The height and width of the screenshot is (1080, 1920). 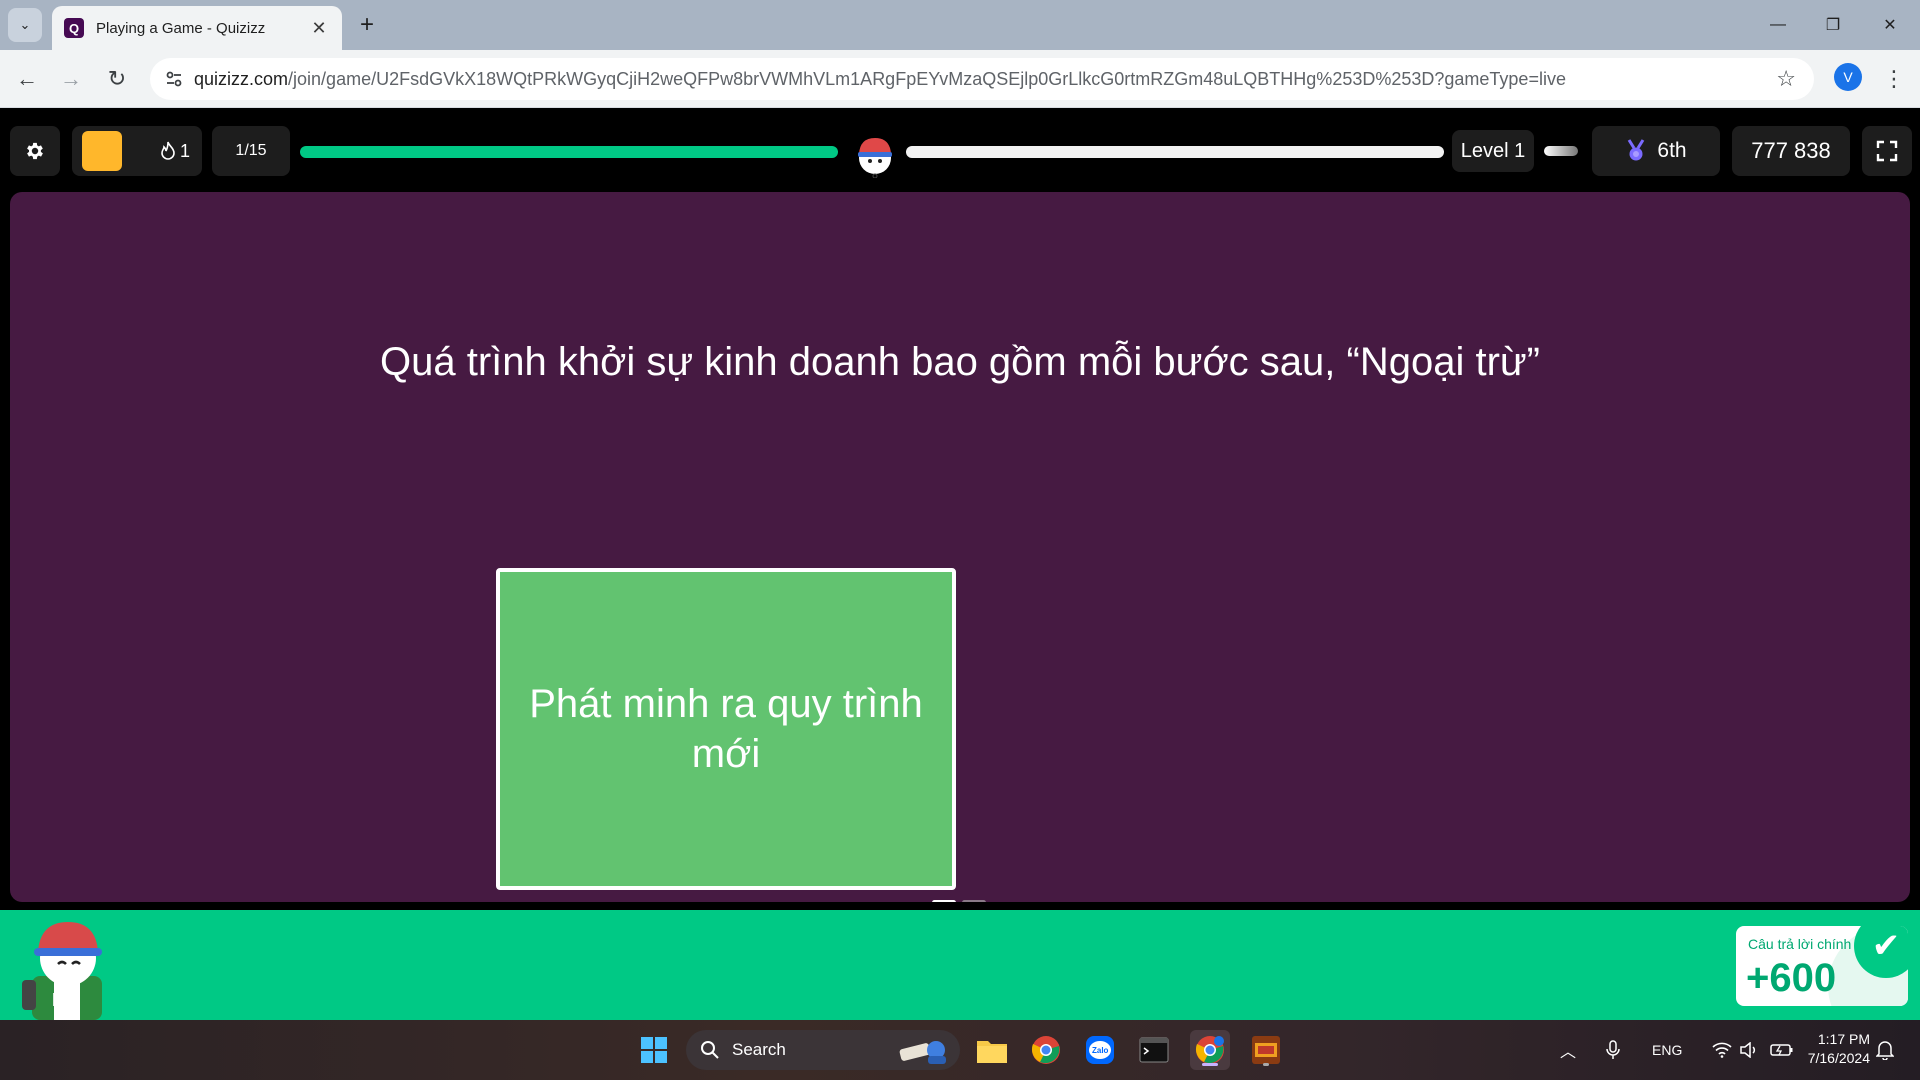 What do you see at coordinates (944, 901) in the screenshot?
I see `pager-dot-active` at bounding box center [944, 901].